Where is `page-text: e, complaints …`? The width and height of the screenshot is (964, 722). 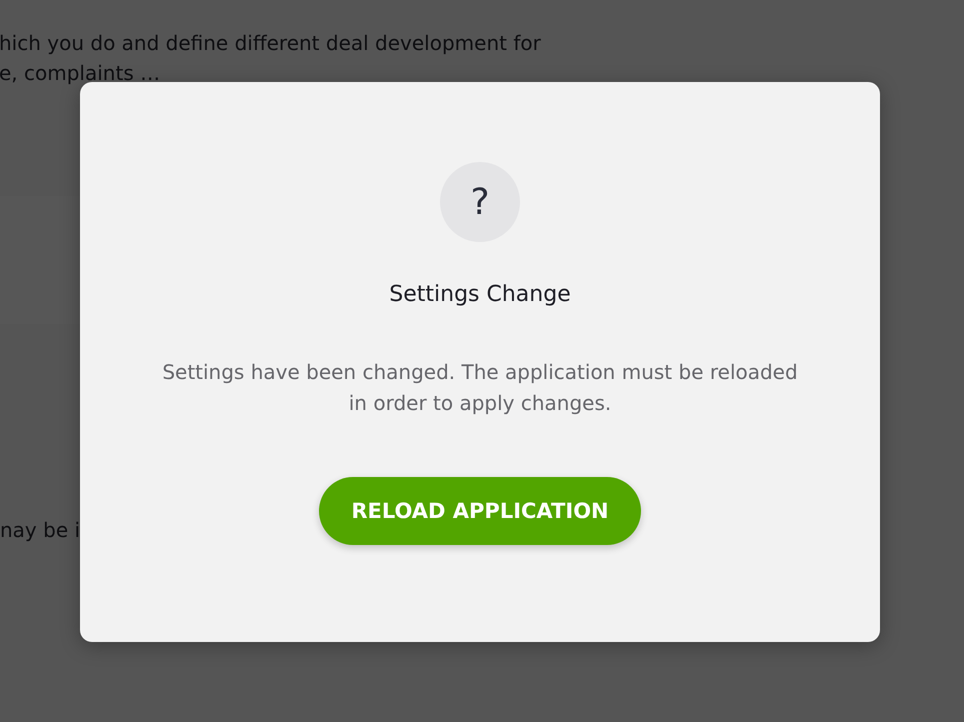 page-text: e, complaints … is located at coordinates (81, 73).